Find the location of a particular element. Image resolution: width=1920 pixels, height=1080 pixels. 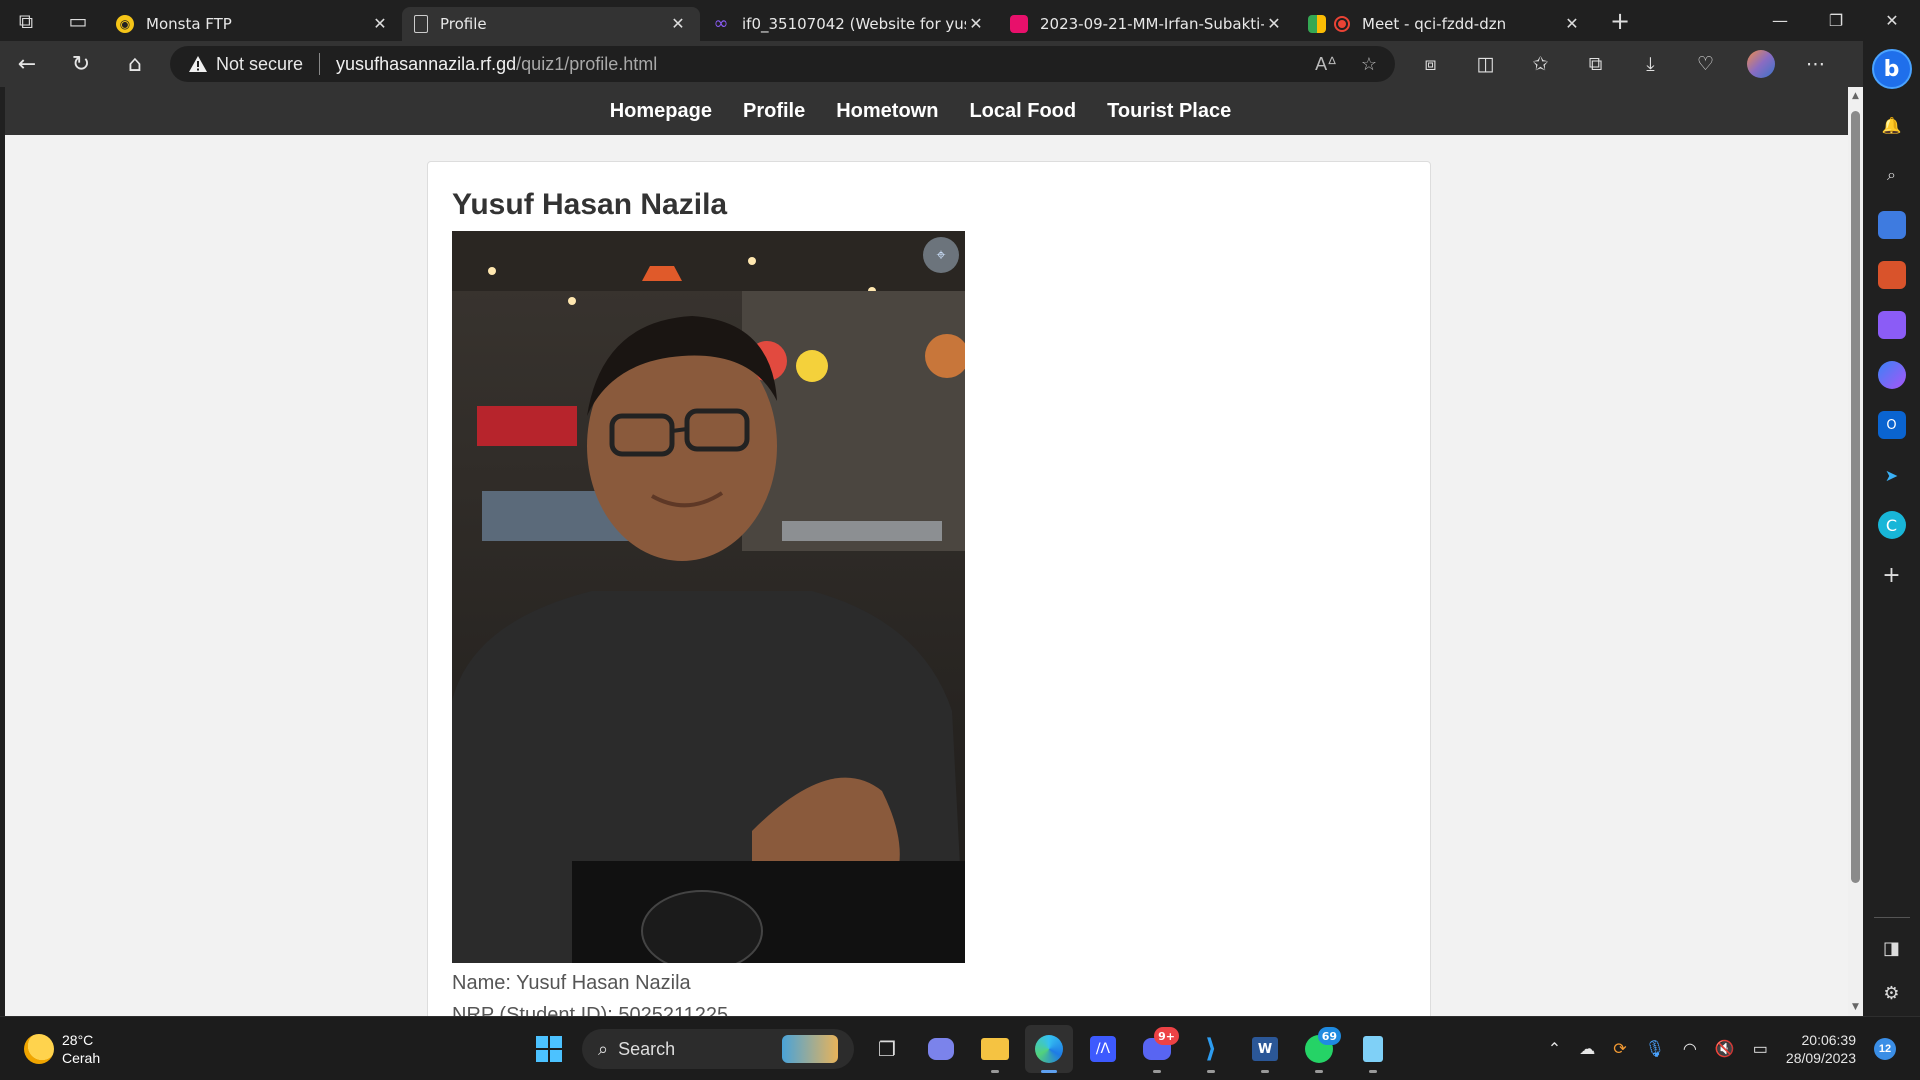

weather-temp: 28°C is located at coordinates (78, 1040).